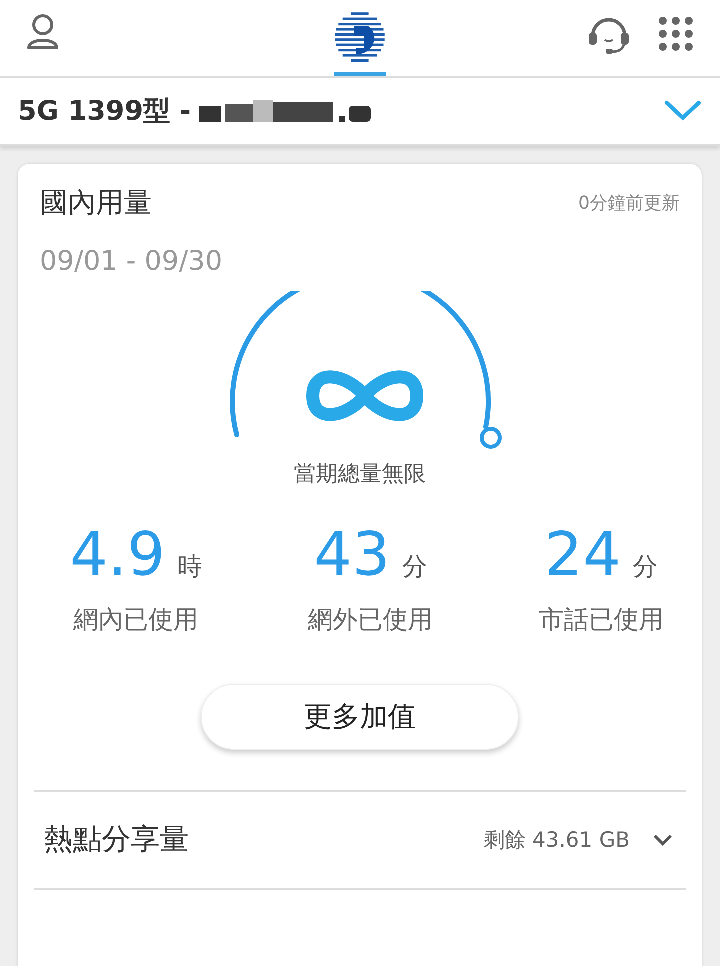  I want to click on card-title: 國內用量, so click(96, 203).